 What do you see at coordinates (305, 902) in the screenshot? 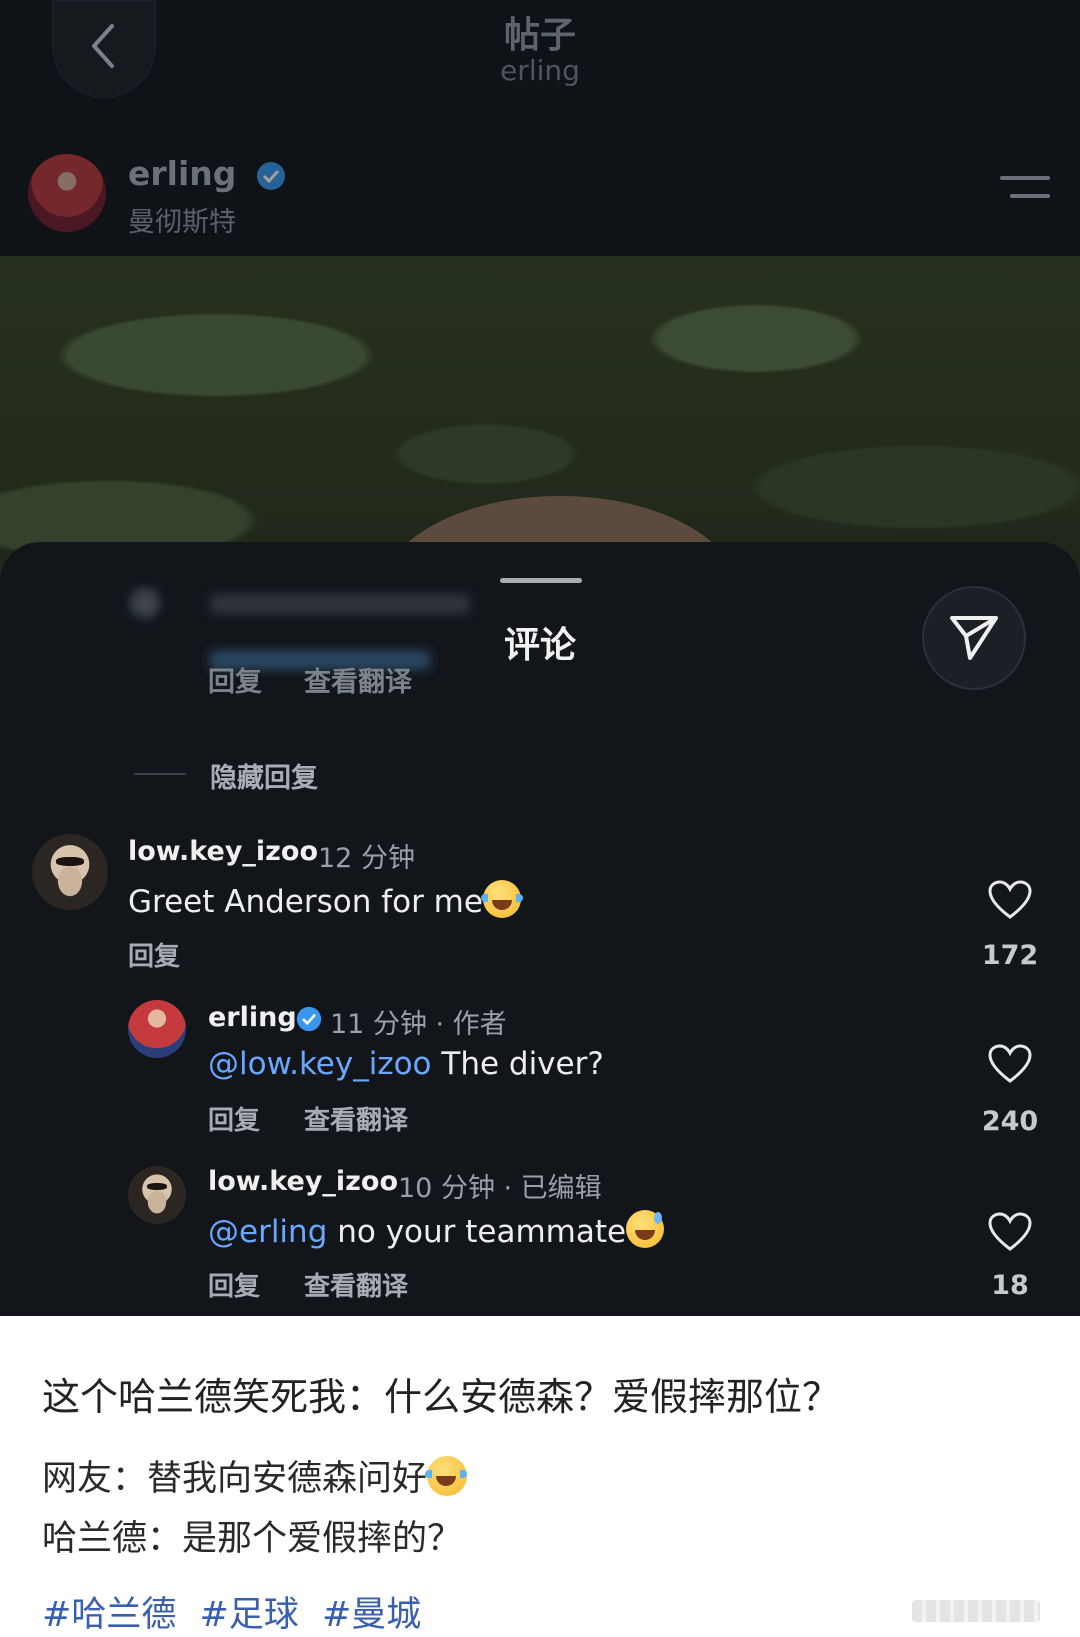
I see `comment-body: Greet Anderson for me` at bounding box center [305, 902].